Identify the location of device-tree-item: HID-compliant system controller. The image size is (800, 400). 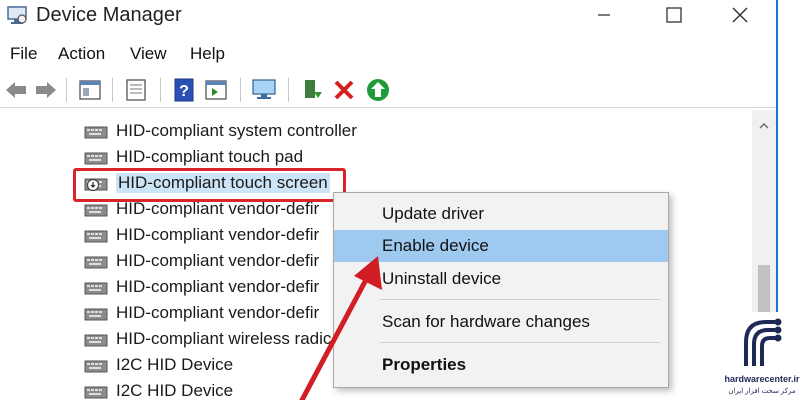
(220, 131).